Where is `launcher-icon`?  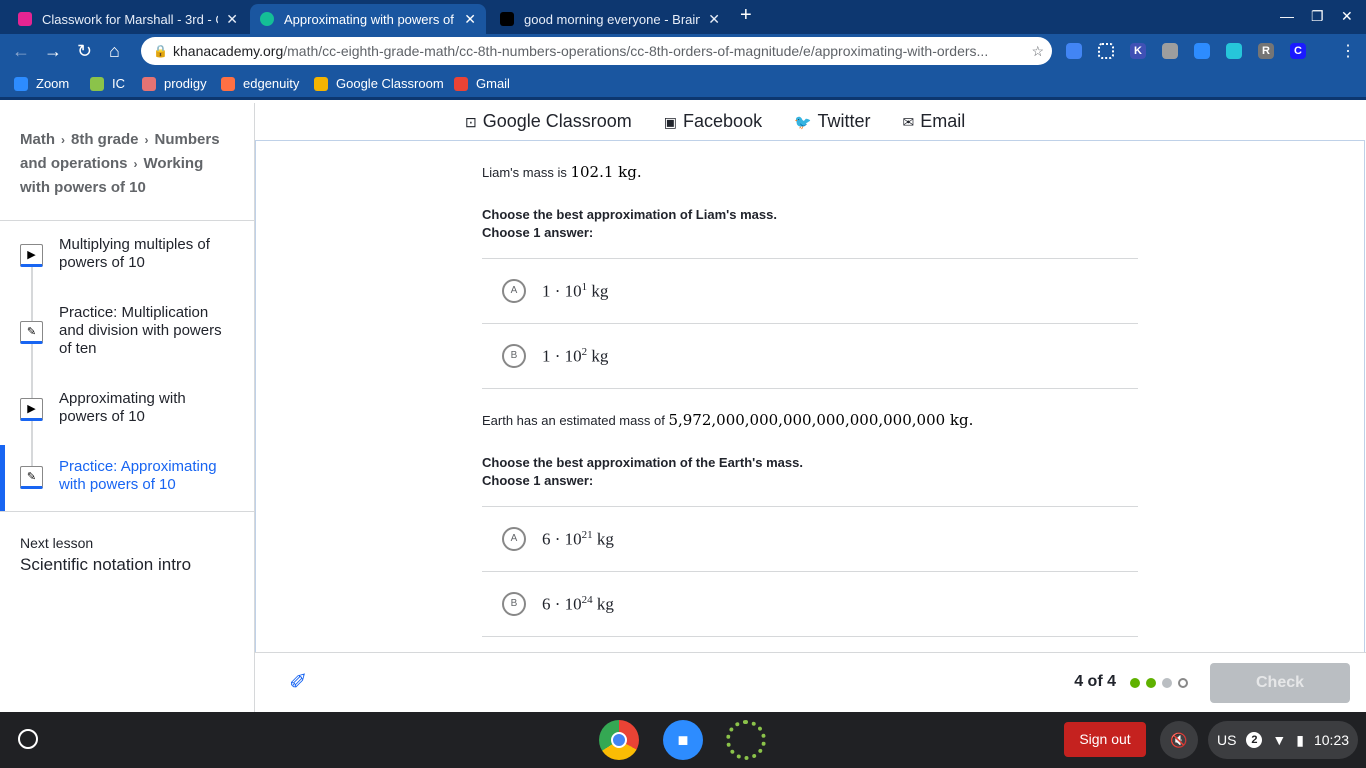 launcher-icon is located at coordinates (28, 739).